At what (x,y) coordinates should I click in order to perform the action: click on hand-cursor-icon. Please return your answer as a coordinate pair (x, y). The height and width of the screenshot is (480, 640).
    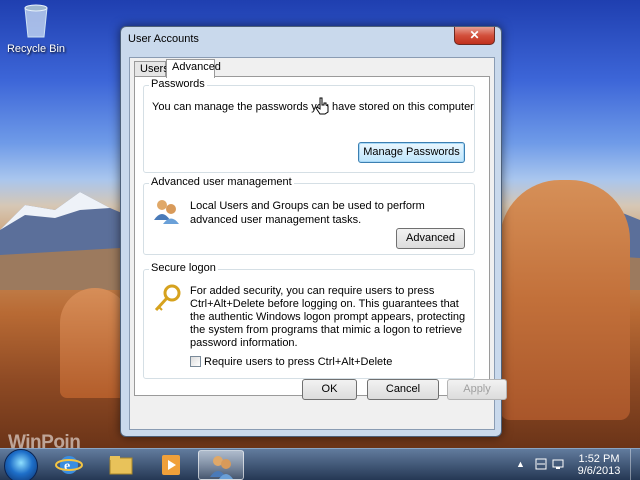
    Looking at the image, I should click on (322, 106).